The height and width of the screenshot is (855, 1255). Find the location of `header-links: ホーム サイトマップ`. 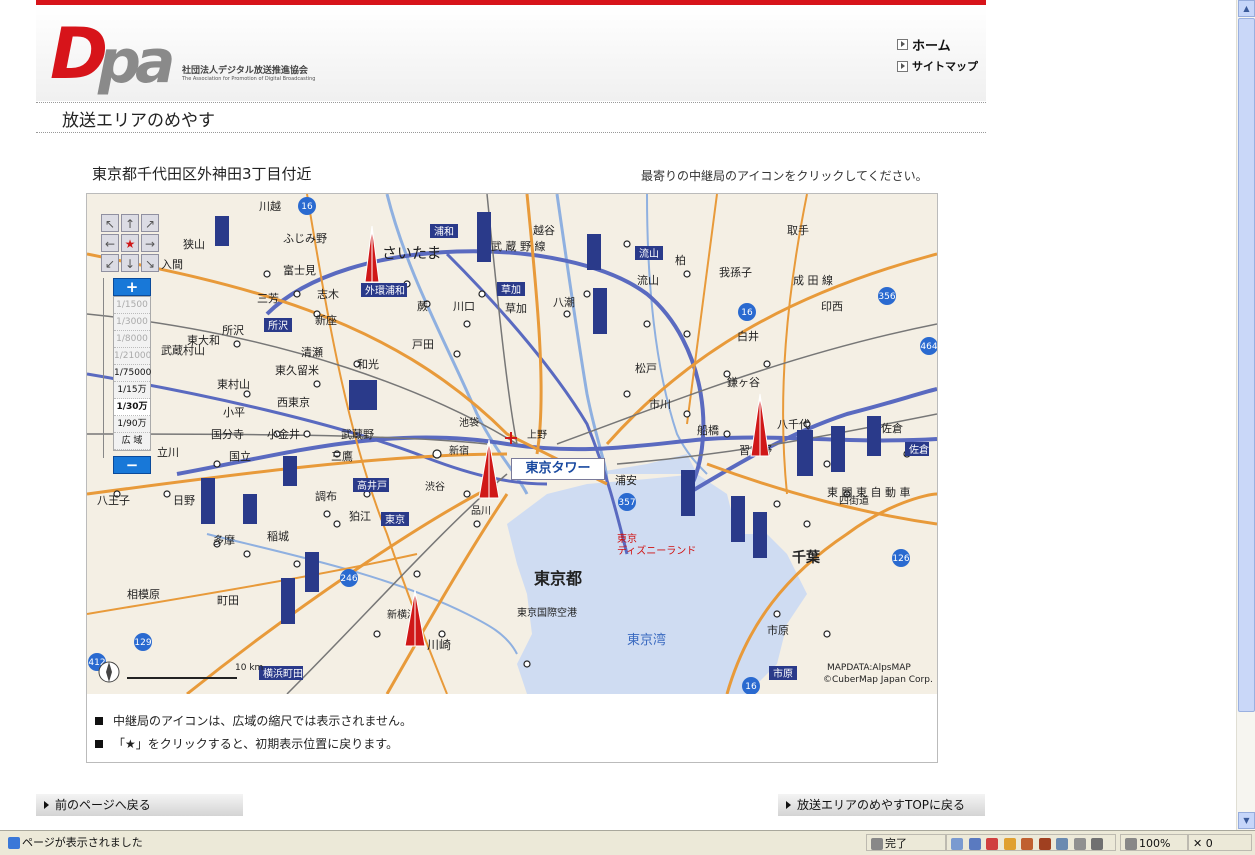

header-links: ホーム サイトマップ is located at coordinates (937, 56).